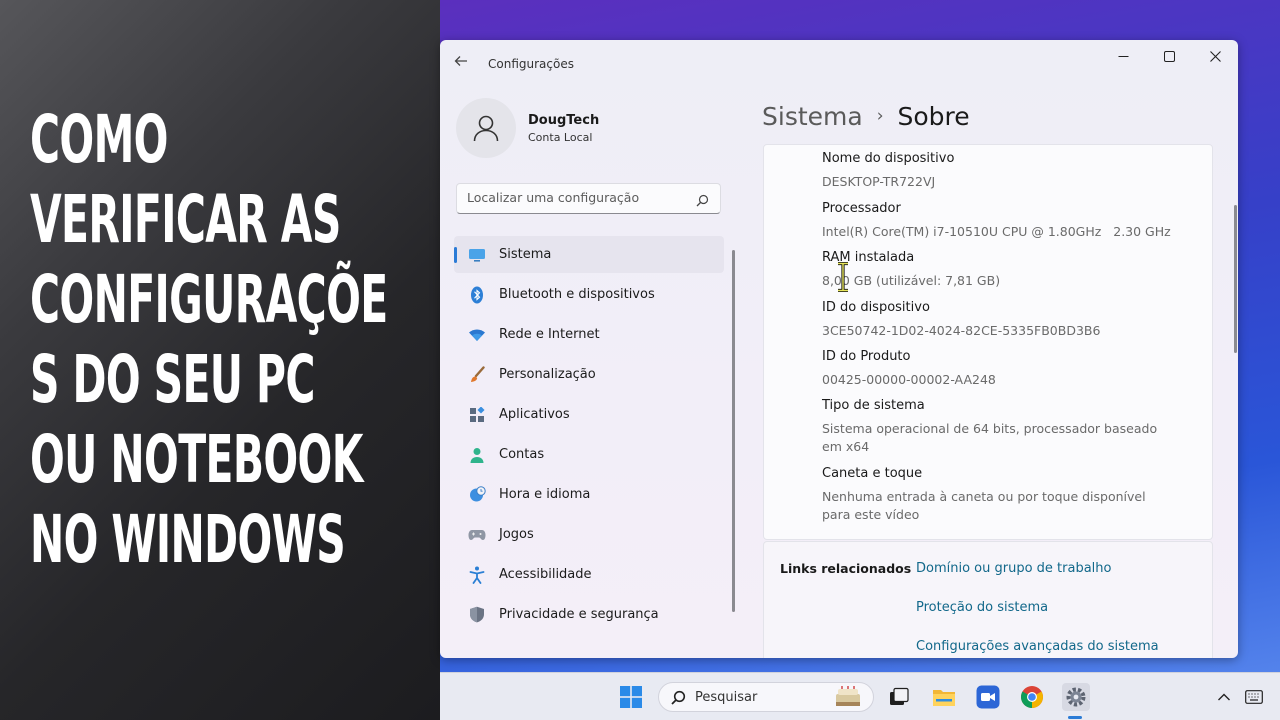 Image resolution: width=1280 pixels, height=720 pixels. What do you see at coordinates (1032, 697) in the screenshot?
I see `chrome-icon` at bounding box center [1032, 697].